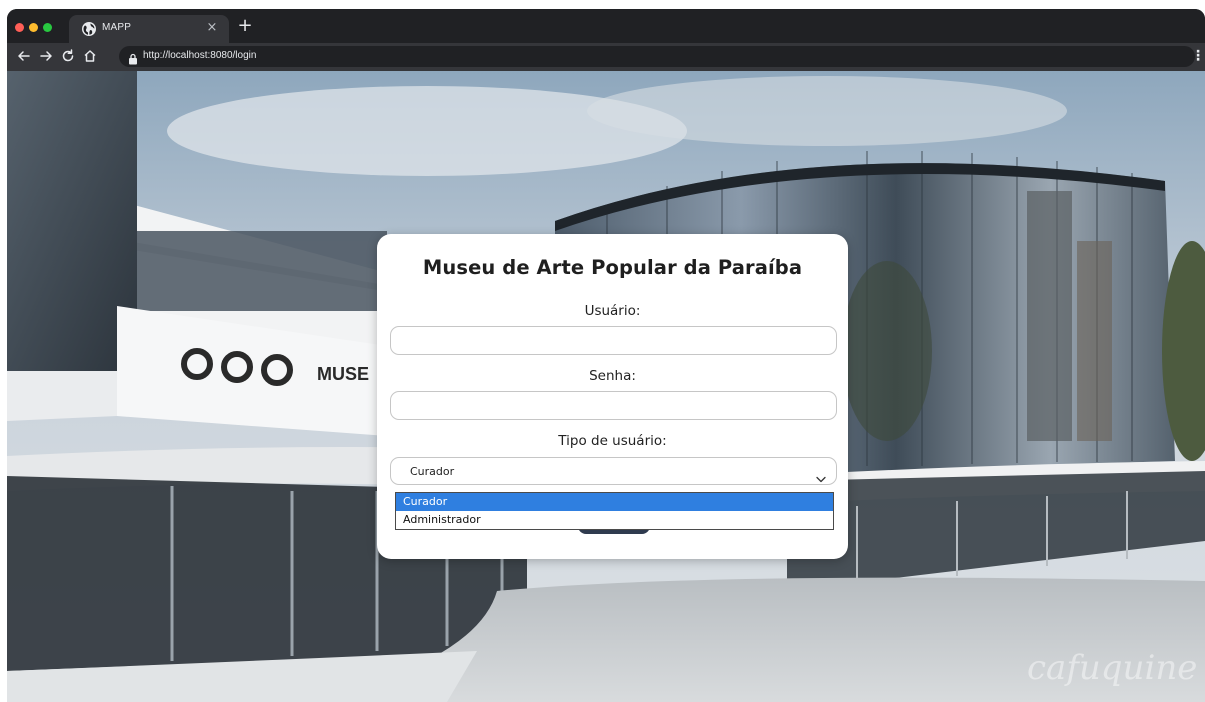 The image size is (1205, 702). I want to click on option-administrador: Administrador, so click(614, 520).